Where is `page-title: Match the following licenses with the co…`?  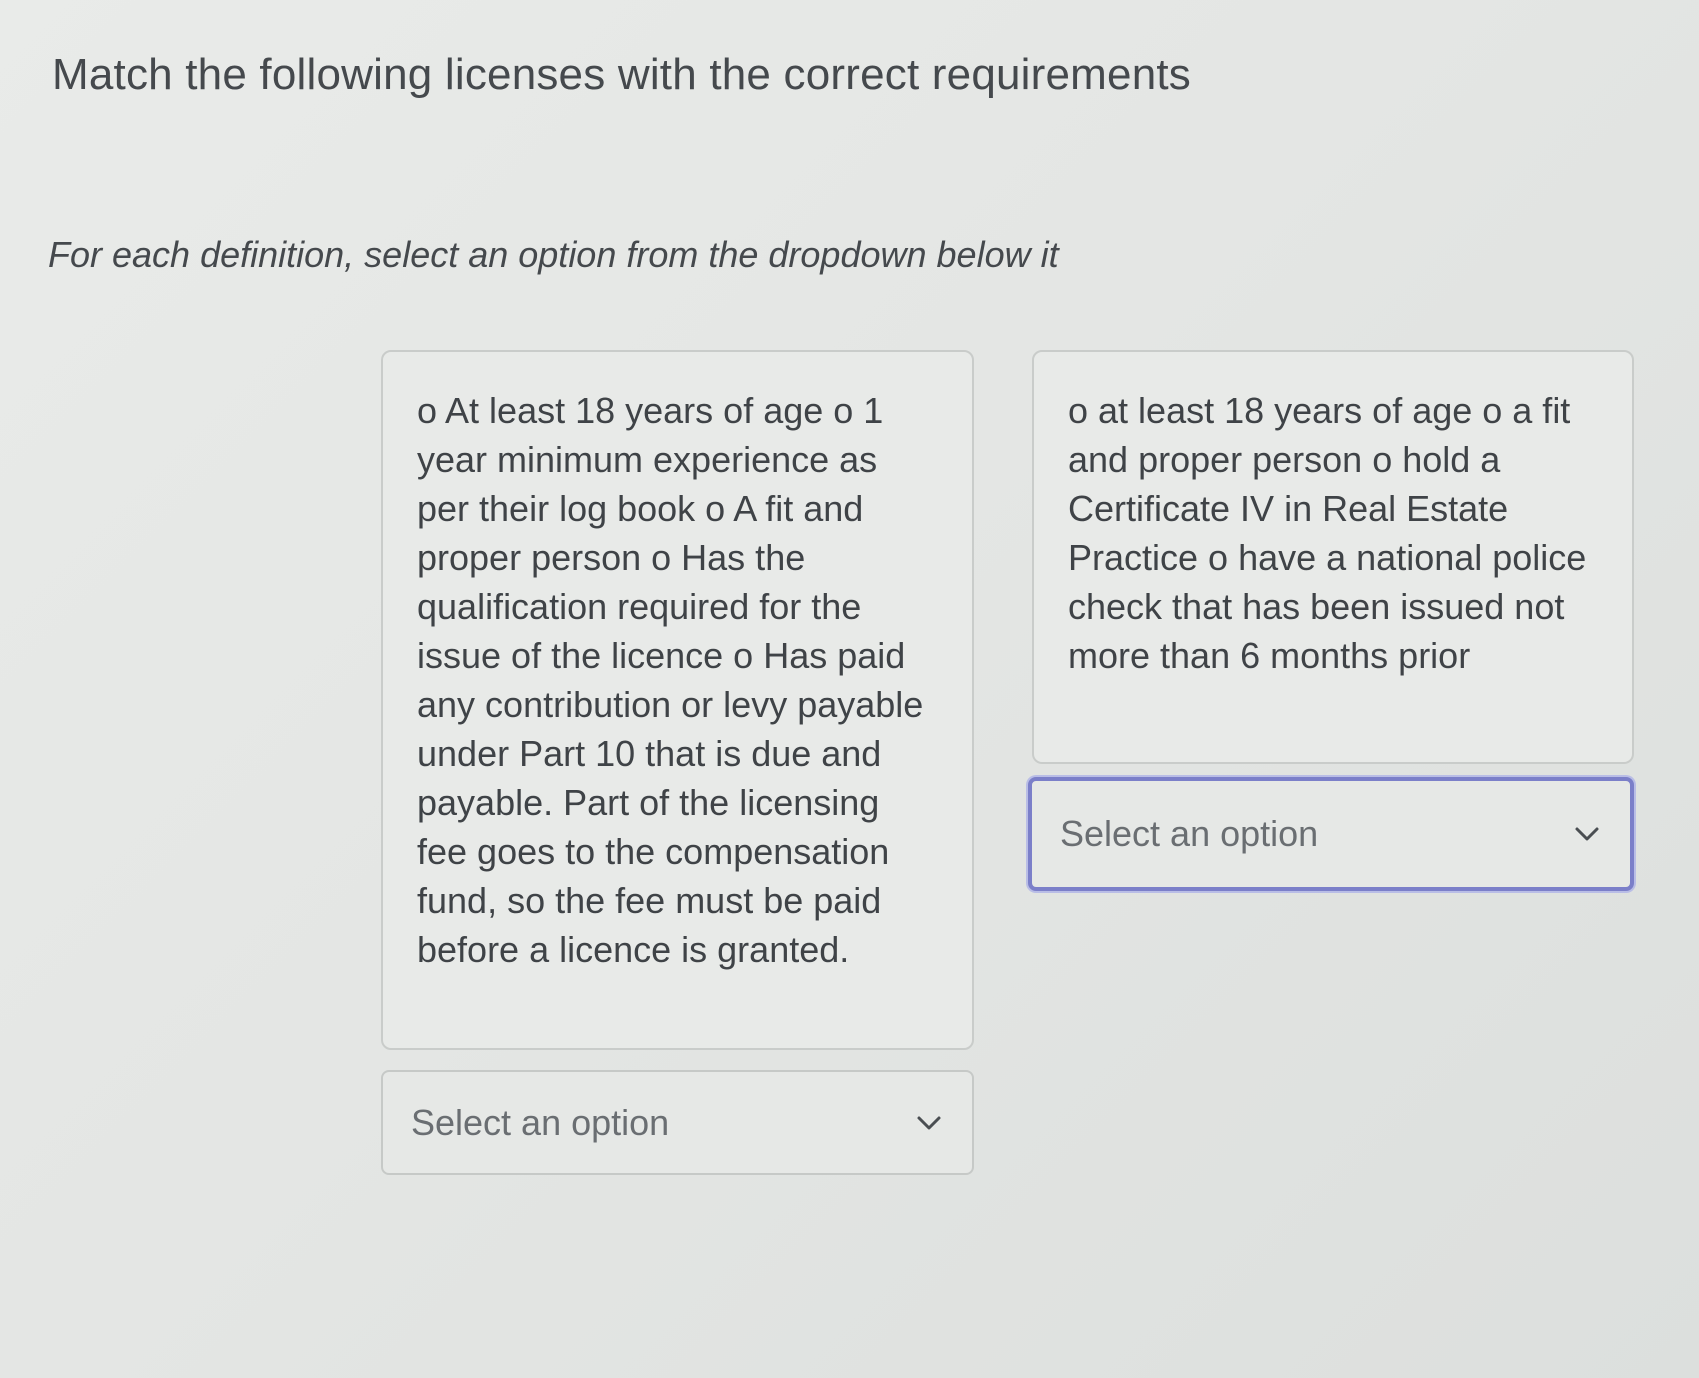
page-title: Match the following licenses with the co… is located at coordinates (621, 74).